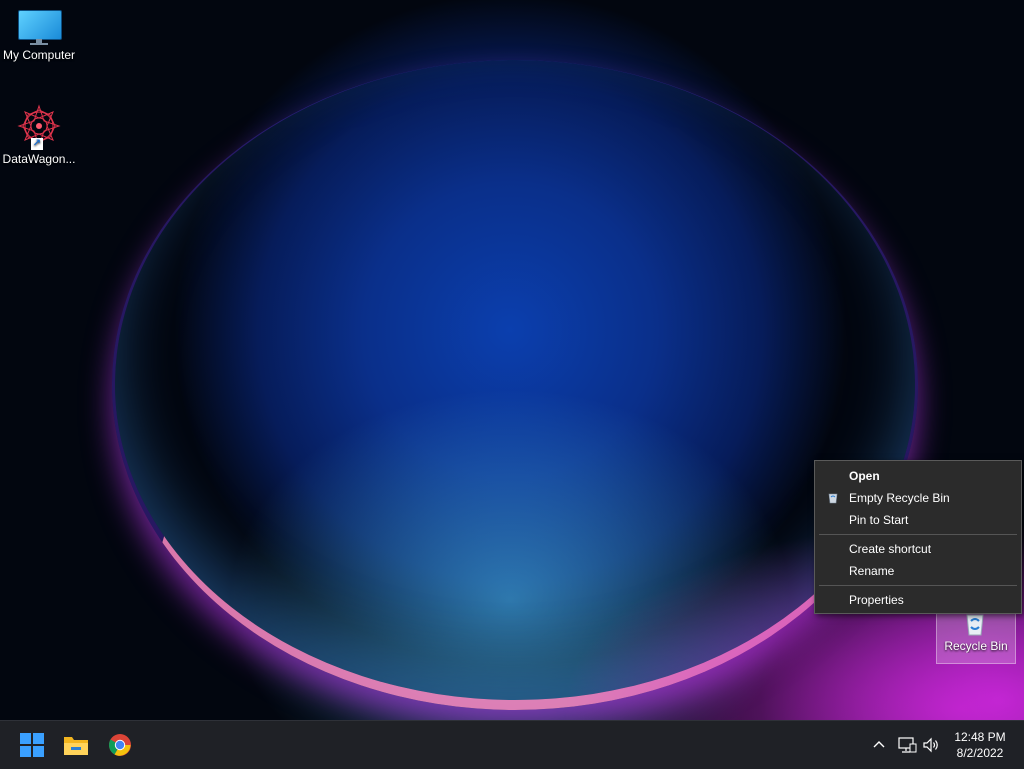 This screenshot has width=1024, height=769. Describe the element at coordinates (864, 476) in the screenshot. I see `menu-item-label: Open` at that location.